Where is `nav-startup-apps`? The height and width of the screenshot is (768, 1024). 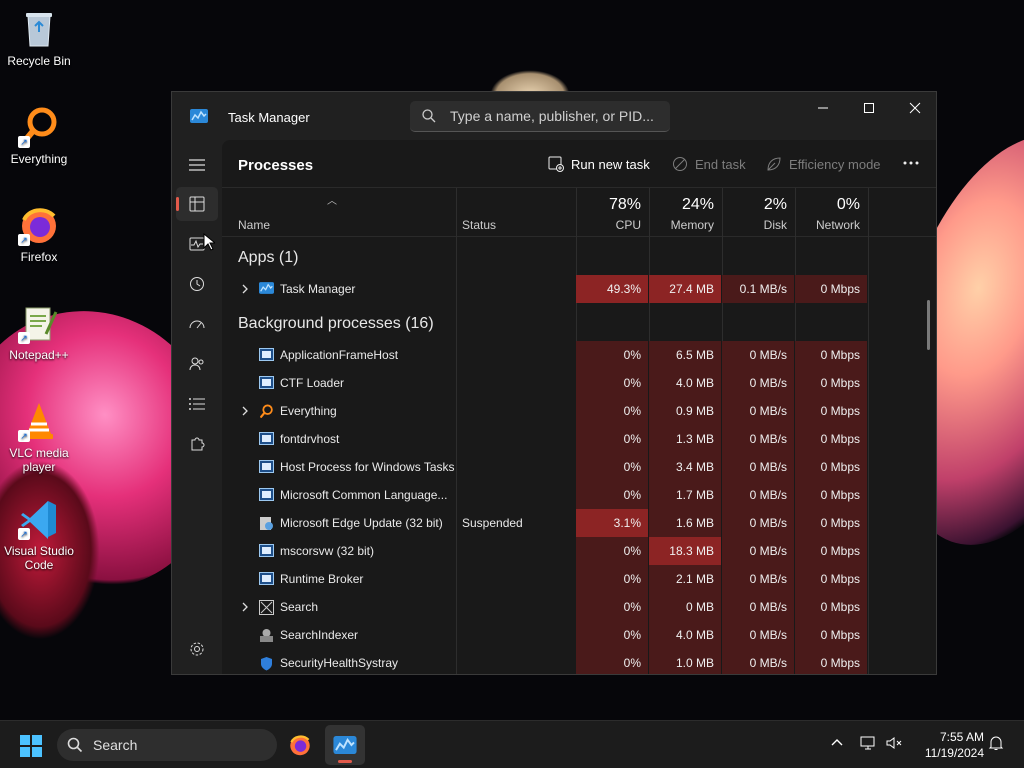
nav-startup-apps is located at coordinates (197, 324).